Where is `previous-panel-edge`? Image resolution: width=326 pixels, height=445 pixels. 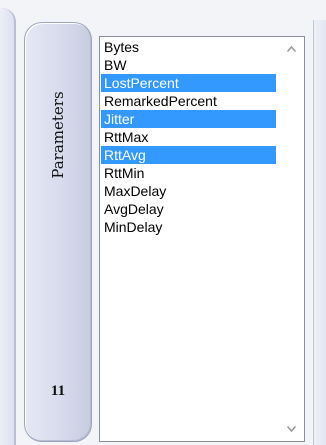
previous-panel-edge is located at coordinates (8, 226).